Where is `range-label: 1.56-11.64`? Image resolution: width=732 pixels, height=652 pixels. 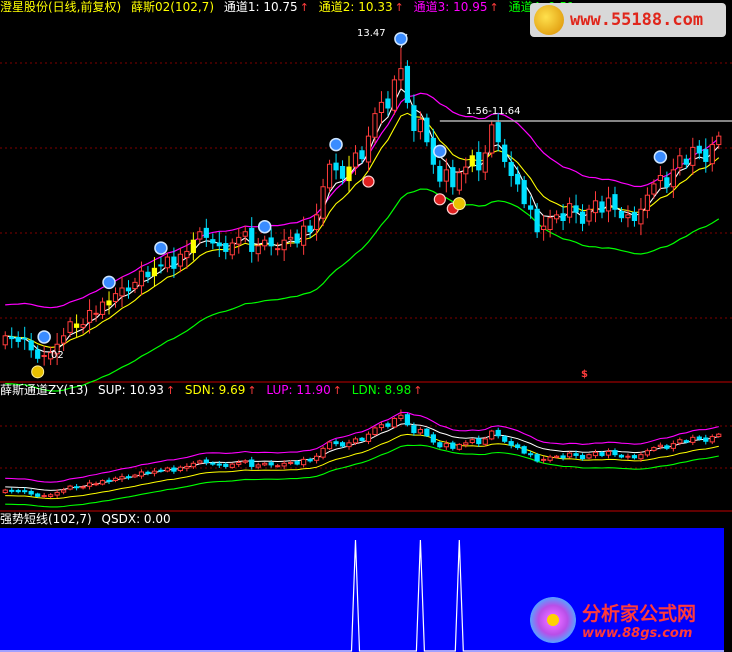
range-label: 1.56-11.64 is located at coordinates (493, 111).